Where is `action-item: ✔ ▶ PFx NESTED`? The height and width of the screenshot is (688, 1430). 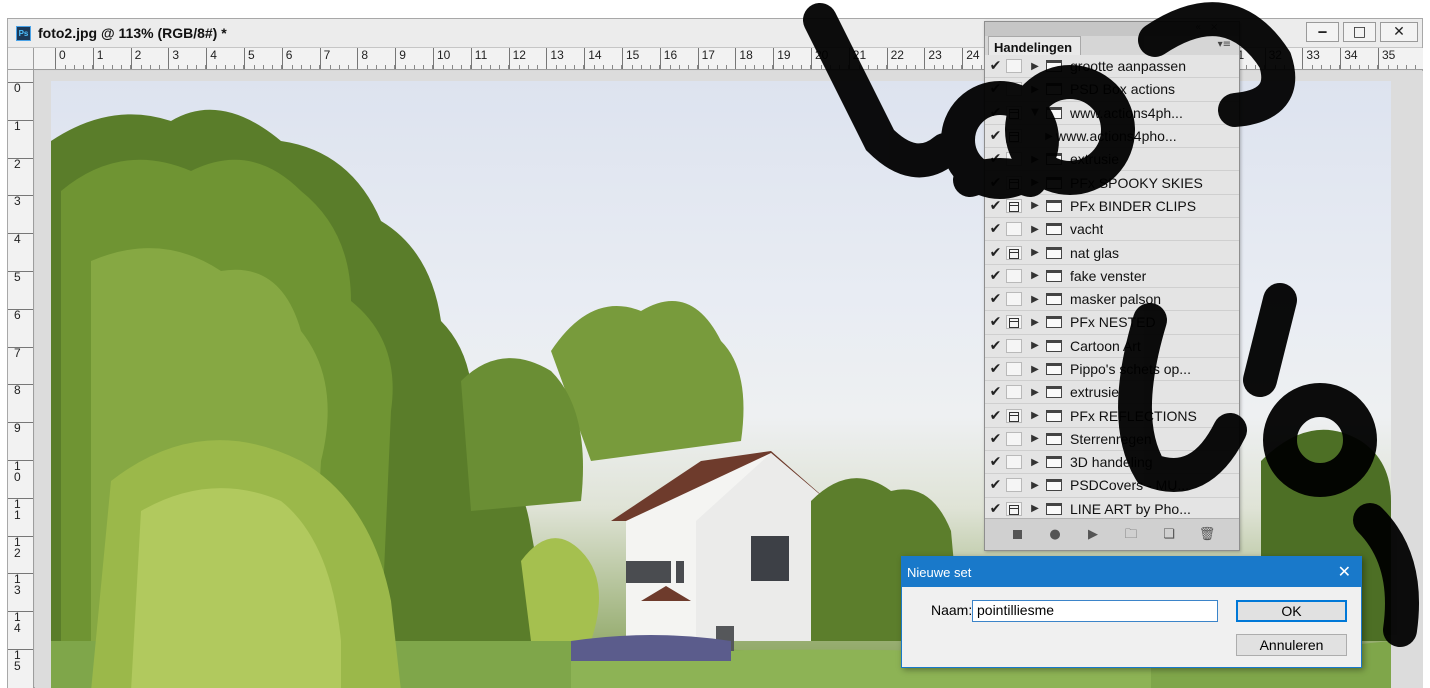
action-item: ✔ ▶ PFx NESTED is located at coordinates (1112, 323).